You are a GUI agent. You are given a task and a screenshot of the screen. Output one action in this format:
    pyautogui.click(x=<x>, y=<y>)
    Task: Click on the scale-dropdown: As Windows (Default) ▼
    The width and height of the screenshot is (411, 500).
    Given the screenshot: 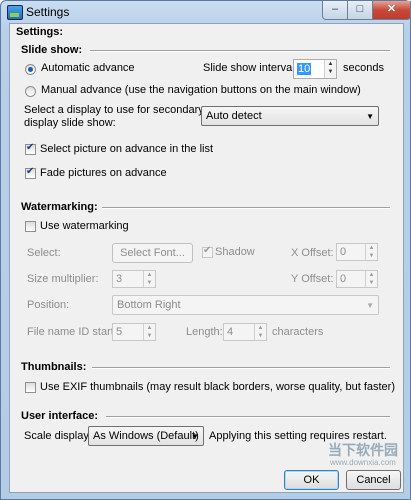 What is the action you would take?
    pyautogui.click(x=146, y=436)
    